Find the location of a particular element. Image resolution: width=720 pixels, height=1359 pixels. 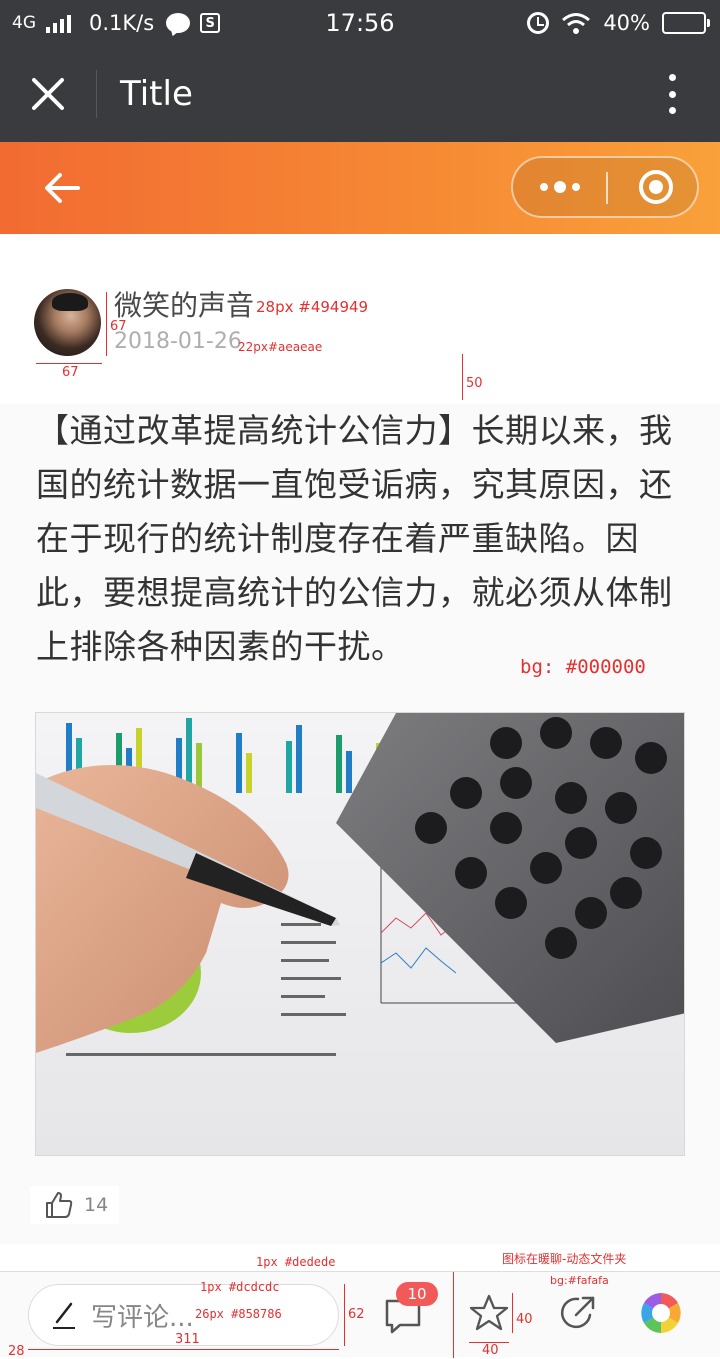

alarm-icon is located at coordinates (538, 23).